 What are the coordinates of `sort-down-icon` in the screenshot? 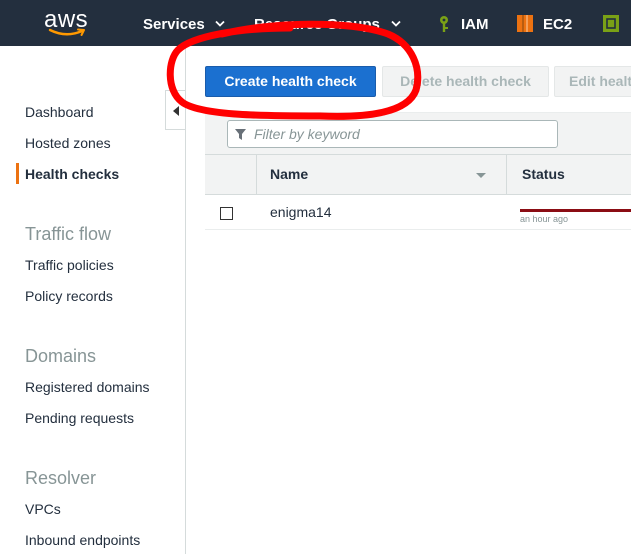 It's located at (481, 175).